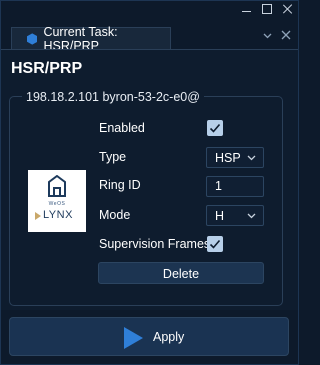  I want to click on supervision-frames-checkbox, so click(215, 244).